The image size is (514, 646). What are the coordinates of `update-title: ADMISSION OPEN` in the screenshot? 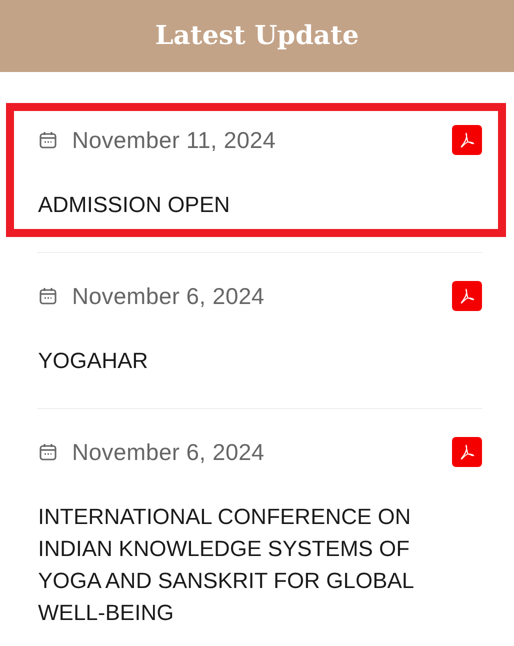 It's located at (248, 205).